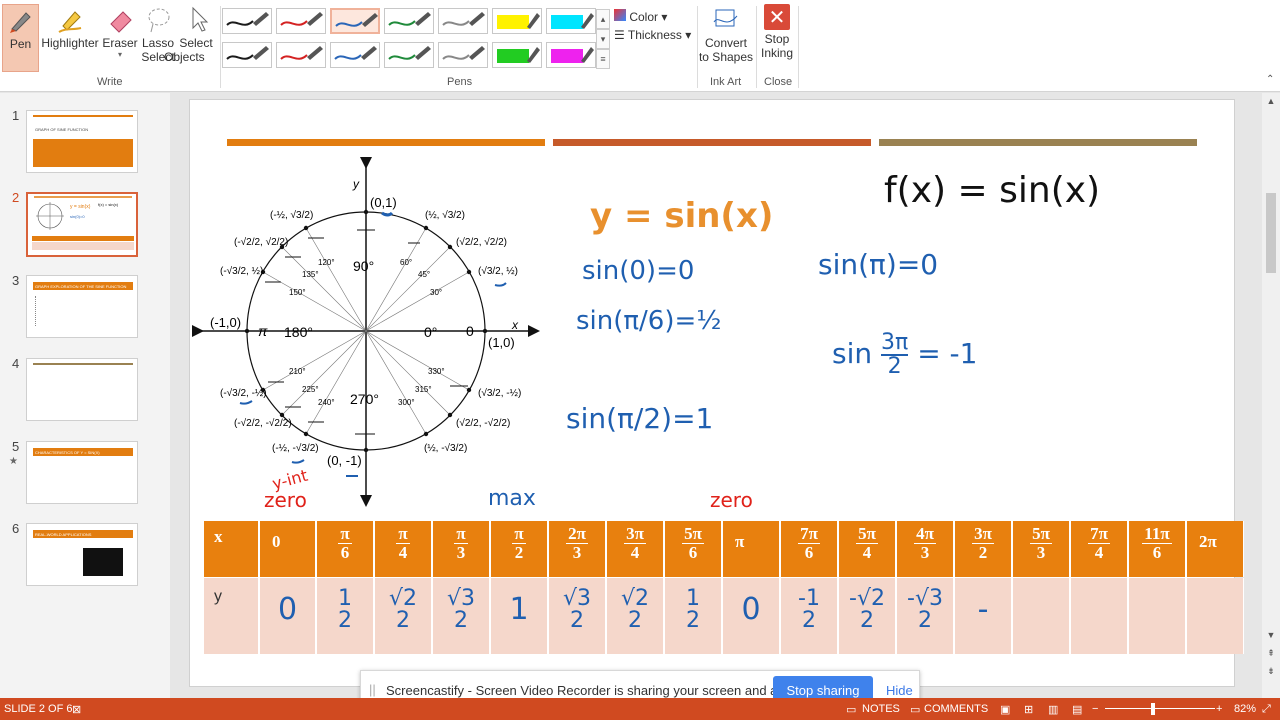  I want to click on stop-inking-button: ✕ Stop Inking, so click(777, 32).